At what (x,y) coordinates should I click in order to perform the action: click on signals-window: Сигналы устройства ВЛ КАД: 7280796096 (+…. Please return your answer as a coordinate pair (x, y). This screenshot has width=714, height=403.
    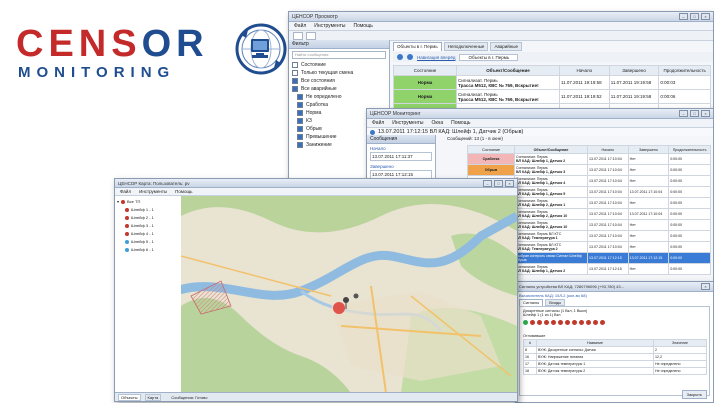
    Looking at the image, I should click on (614, 342).